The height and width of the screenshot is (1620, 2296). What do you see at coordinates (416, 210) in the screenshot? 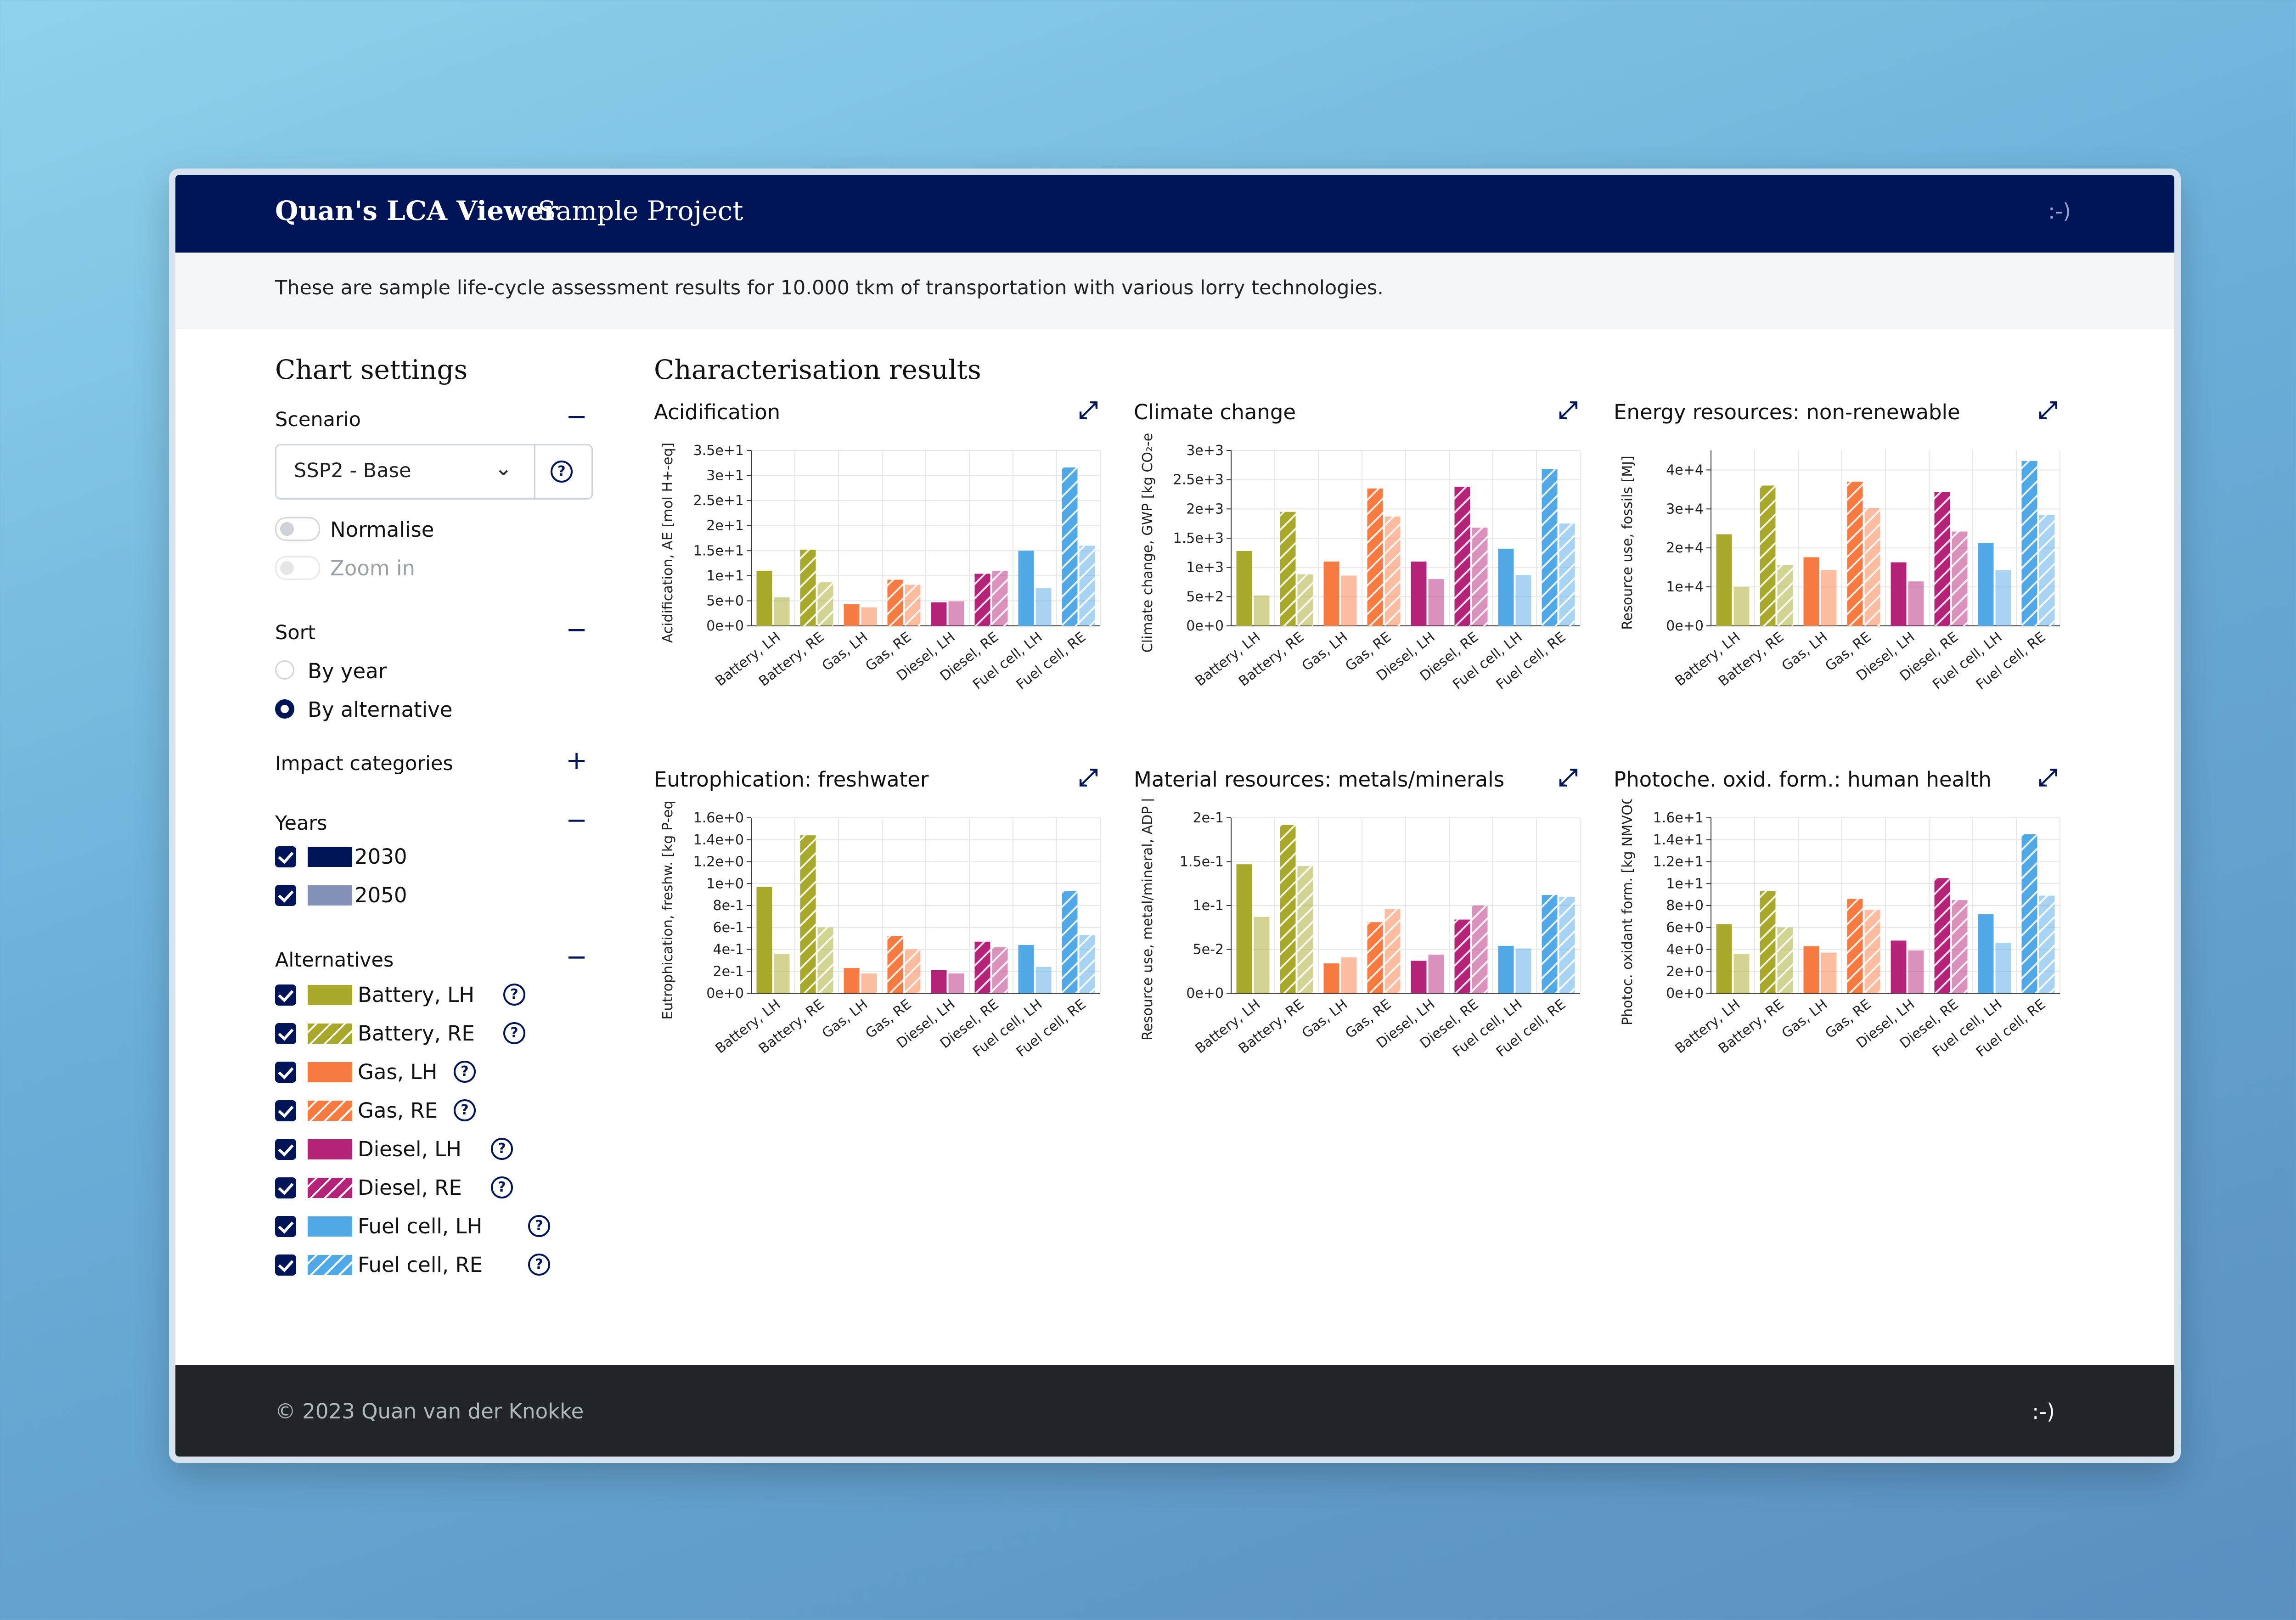
I see `brand: Quan's LCA Viewer` at bounding box center [416, 210].